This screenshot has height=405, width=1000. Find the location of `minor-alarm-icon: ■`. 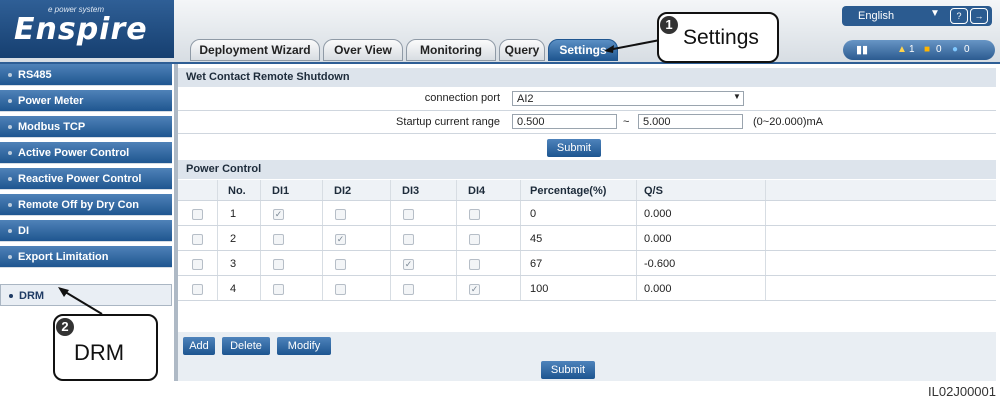

minor-alarm-icon: ■ is located at coordinates (927, 49).